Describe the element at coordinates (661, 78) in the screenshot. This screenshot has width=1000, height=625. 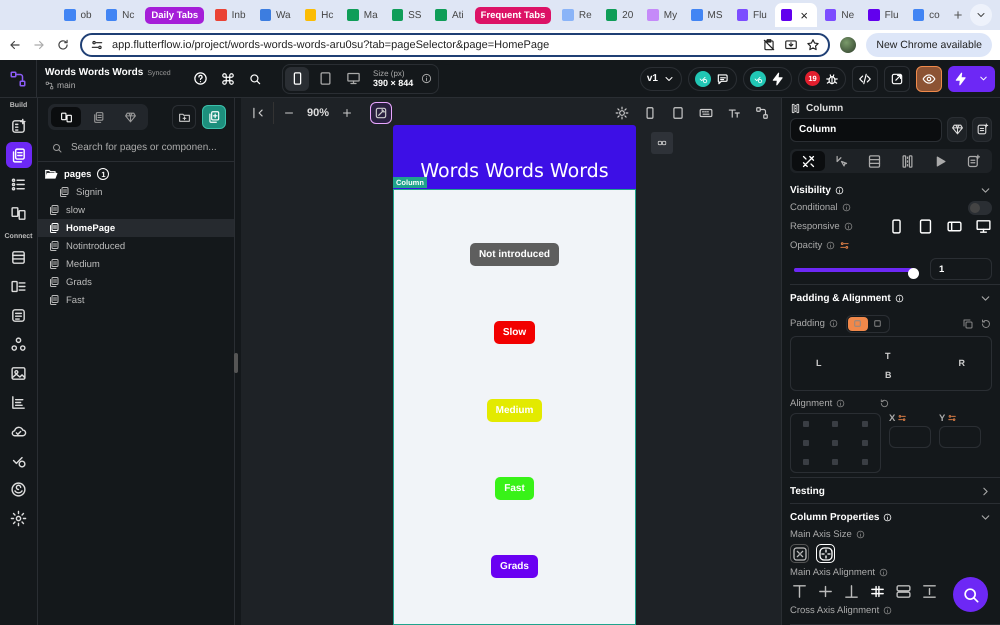
I see `version-button: v1` at that location.